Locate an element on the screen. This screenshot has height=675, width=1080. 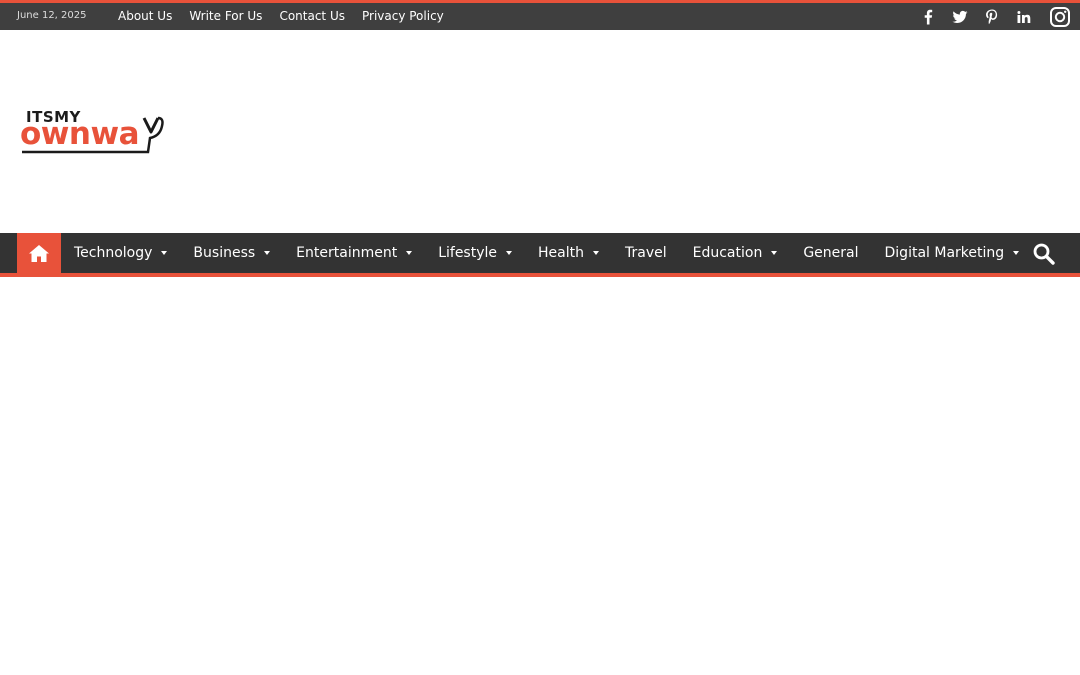
nav-item-health: Health is located at coordinates (568, 253).